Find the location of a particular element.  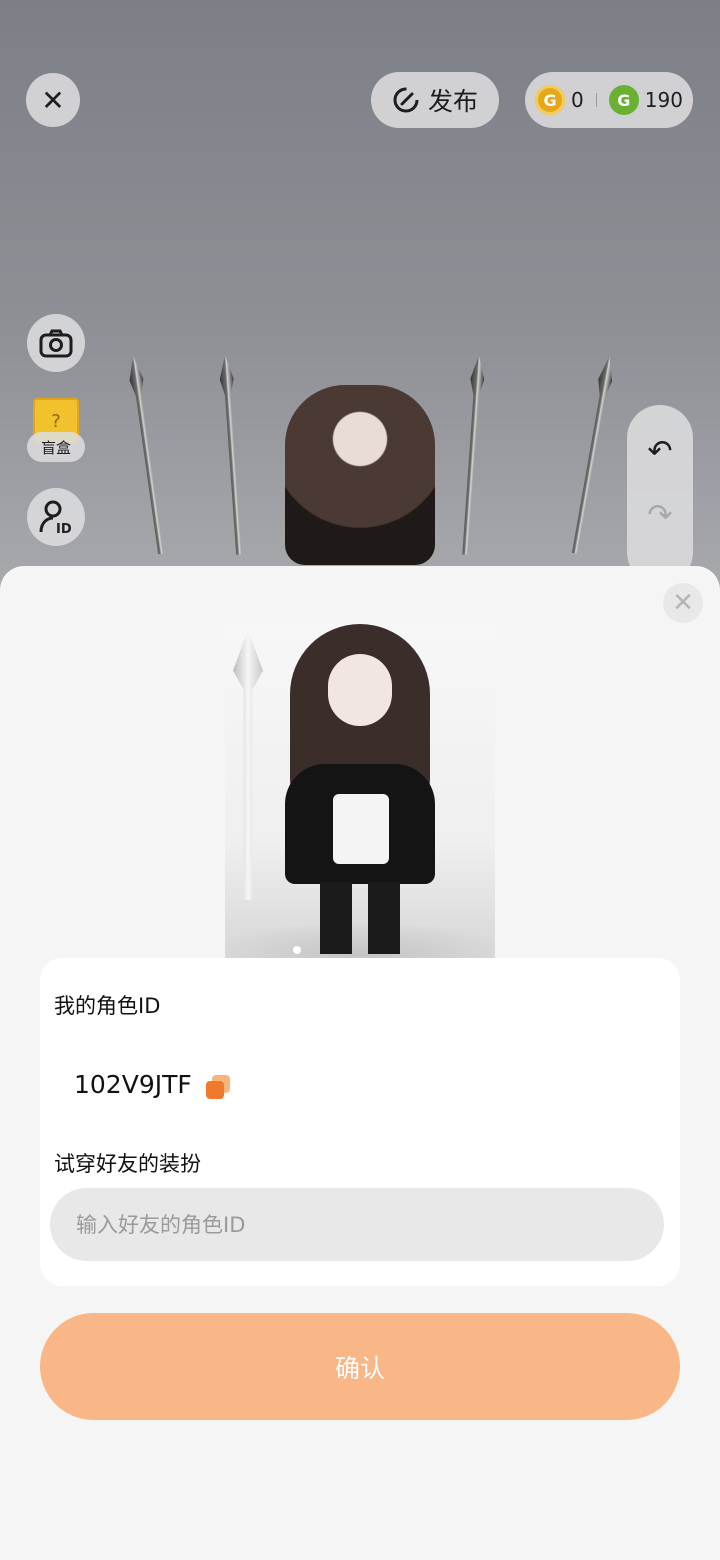

preview-face is located at coordinates (360, 690).